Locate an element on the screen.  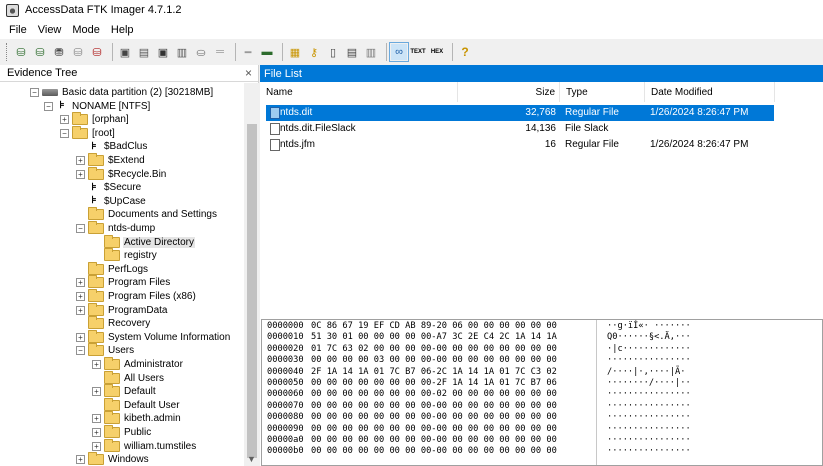
export-disk-image-icon: ▤ is located at coordinates (144, 52).